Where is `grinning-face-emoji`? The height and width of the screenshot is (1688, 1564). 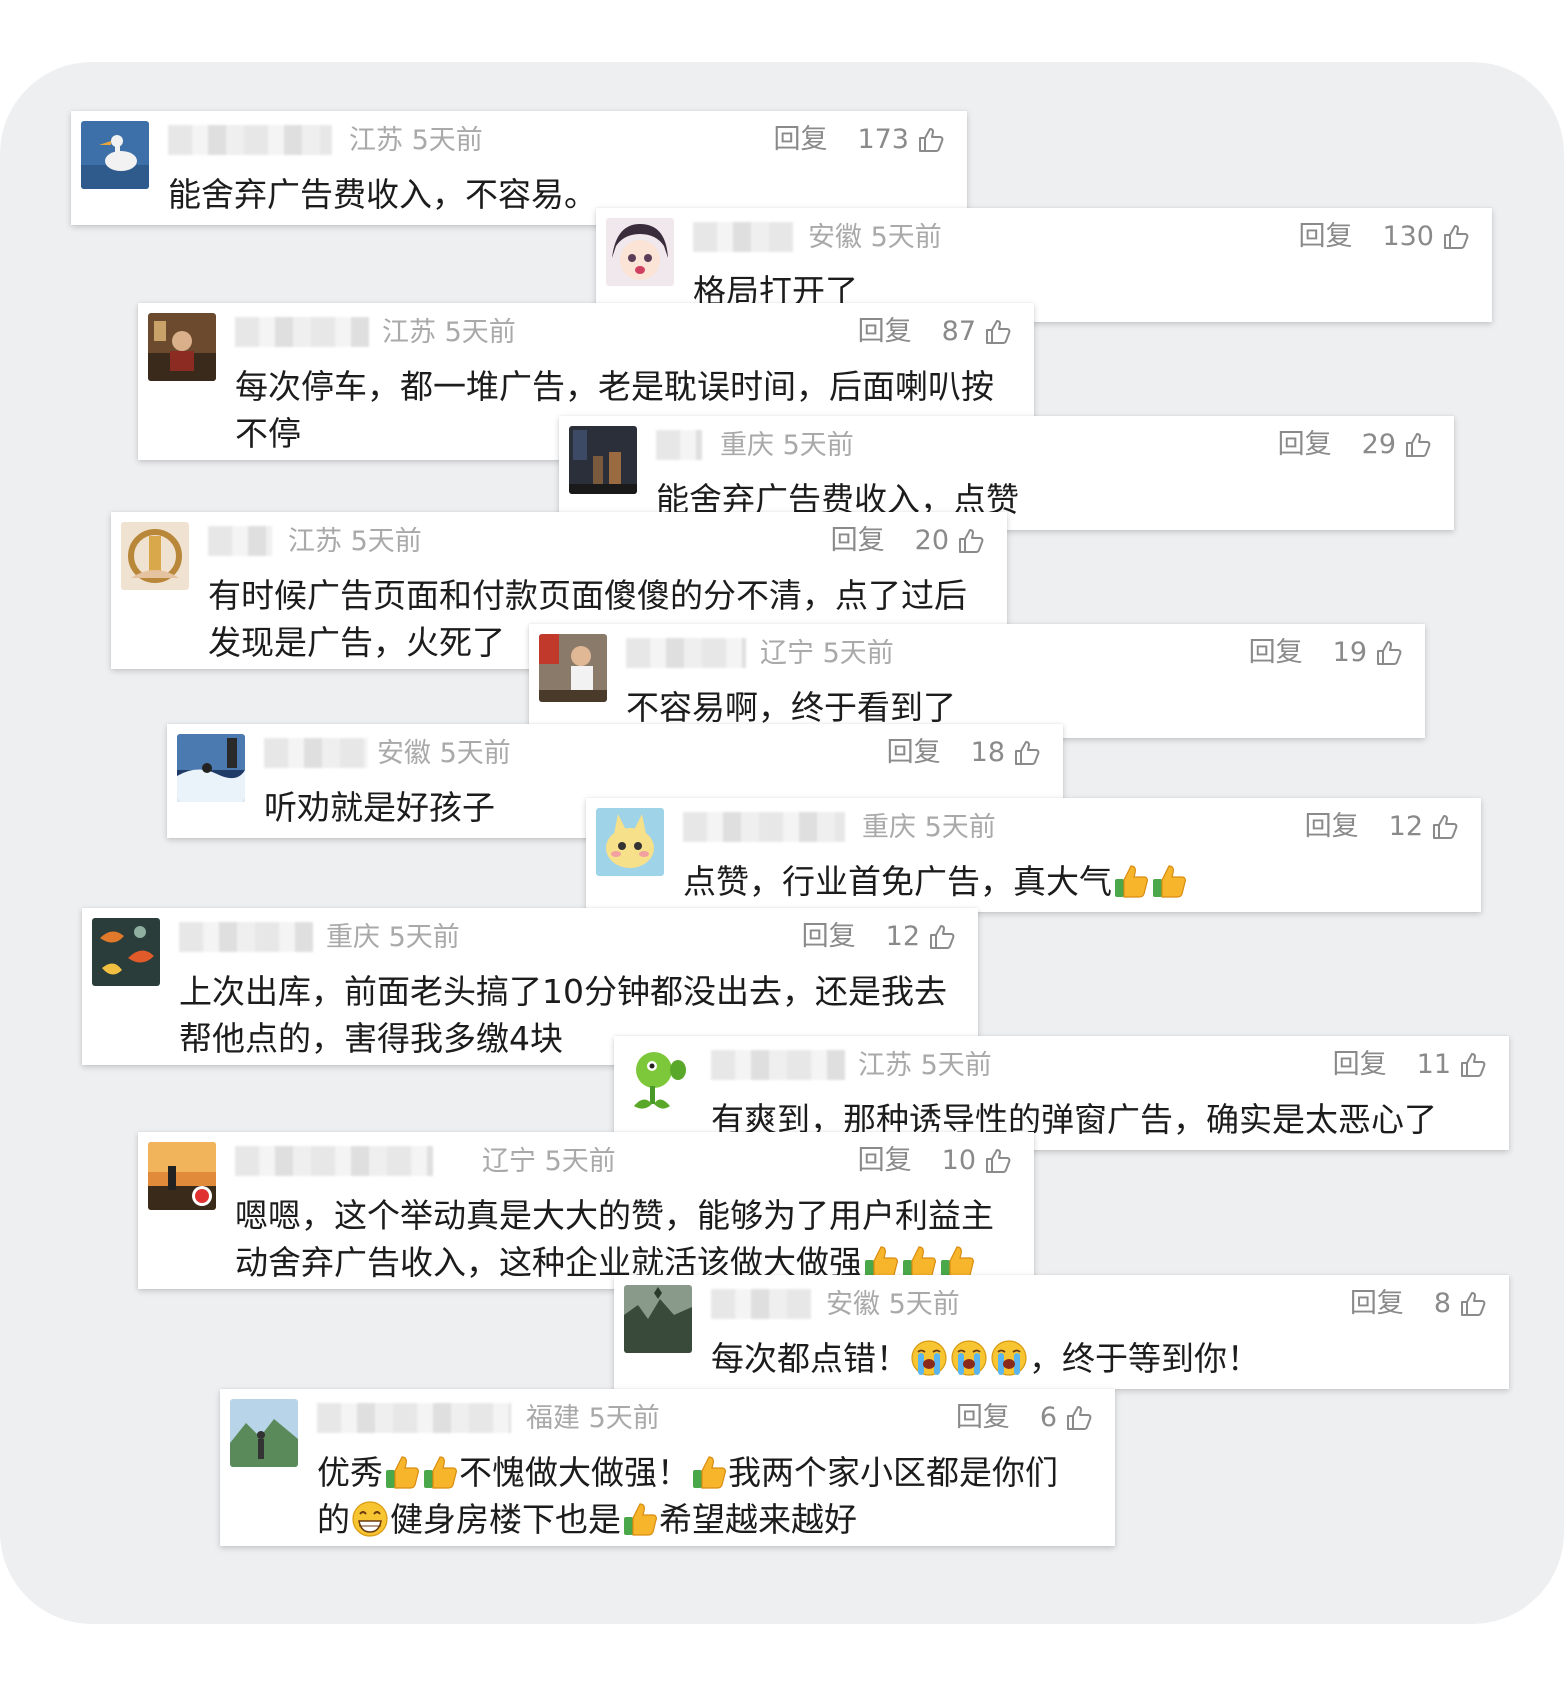
grinning-face-emoji is located at coordinates (370, 1519).